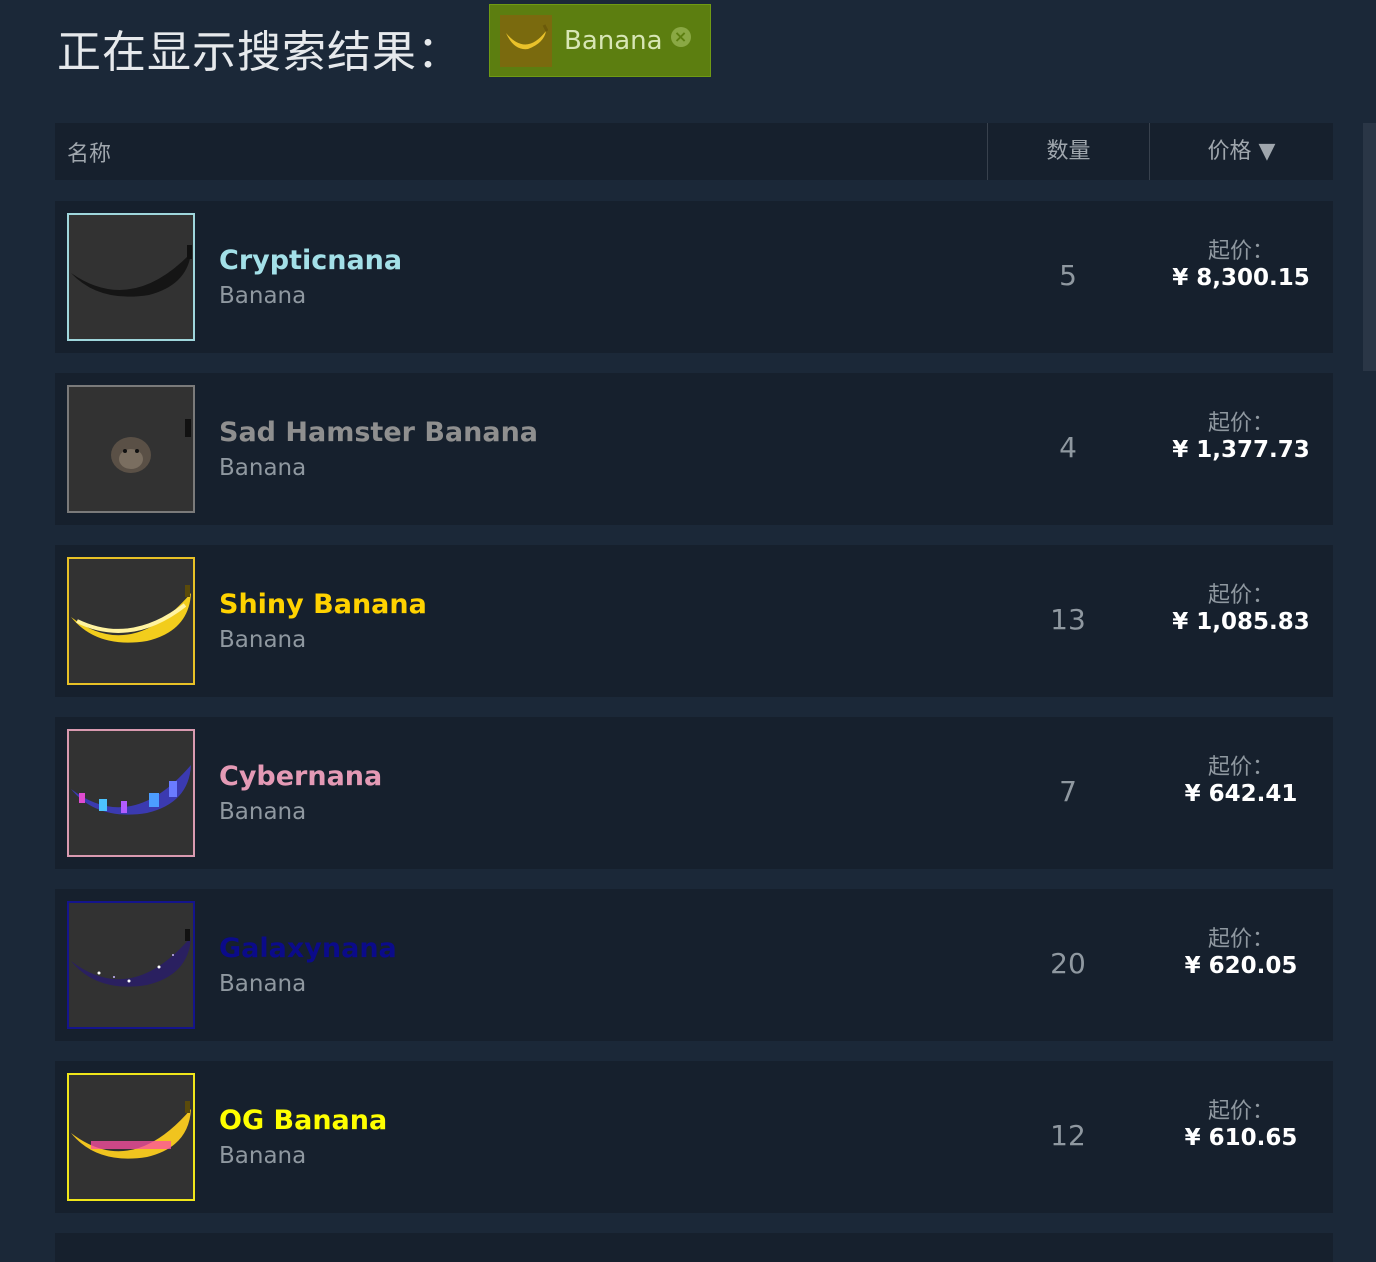 The width and height of the screenshot is (1376, 1262). I want to click on item-quantity: 20, so click(1068, 963).